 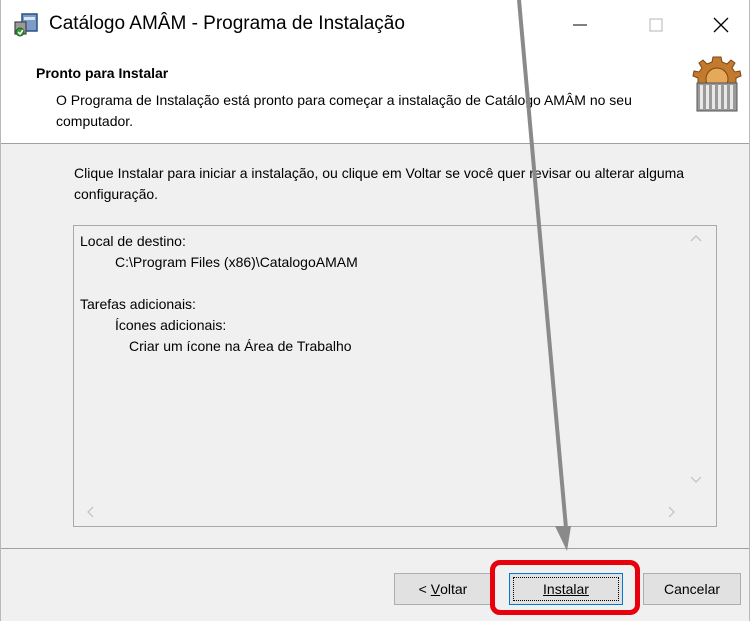 I want to click on maximize-button, so click(x=656, y=25).